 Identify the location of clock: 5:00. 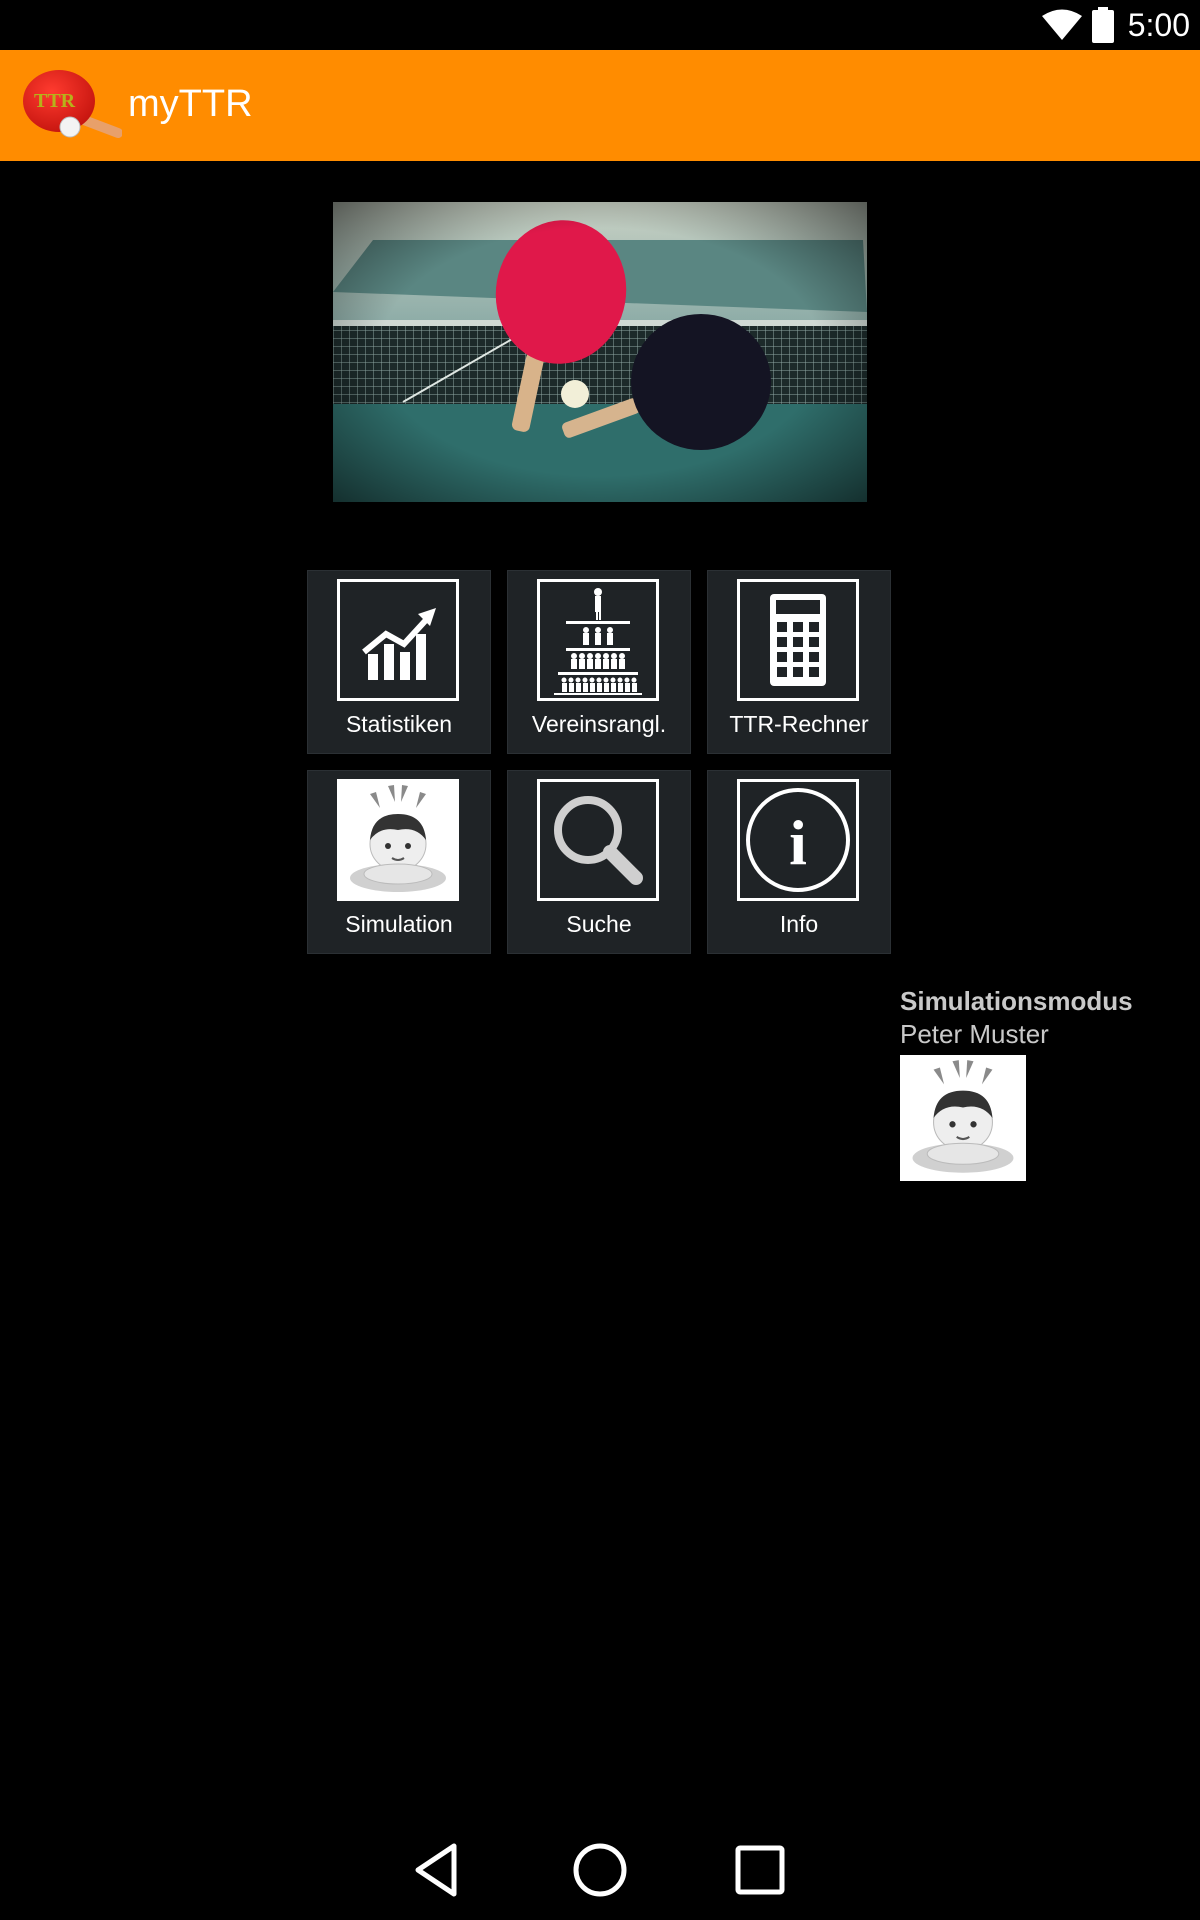
(1158, 24).